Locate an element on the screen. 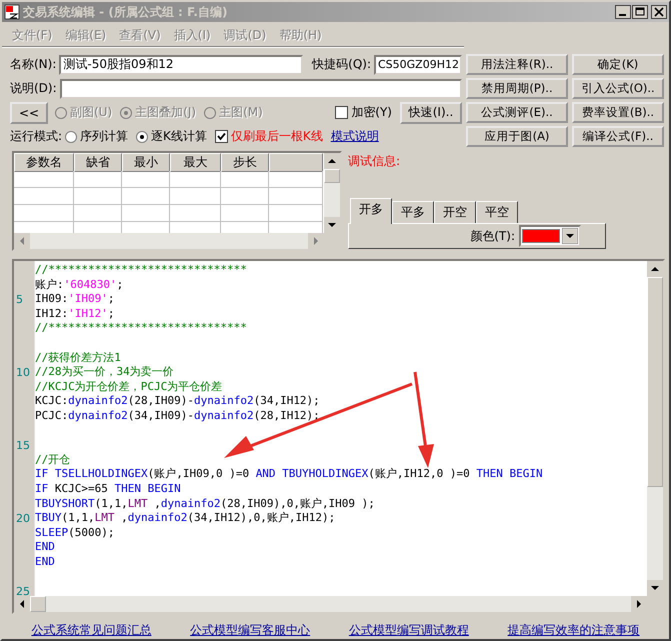 Image resolution: width=671 pixels, height=641 pixels. field-label: 说明(D): is located at coordinates (33, 88).